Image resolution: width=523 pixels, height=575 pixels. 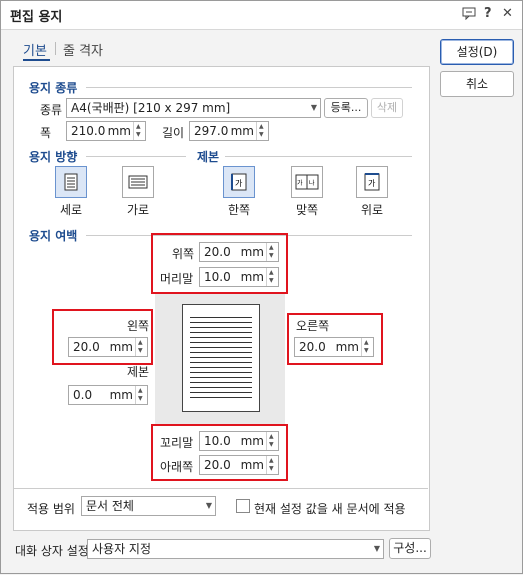 What do you see at coordinates (334, 347) in the screenshot?
I see `right-margin-input: 20.0 mm ▲ ▼` at bounding box center [334, 347].